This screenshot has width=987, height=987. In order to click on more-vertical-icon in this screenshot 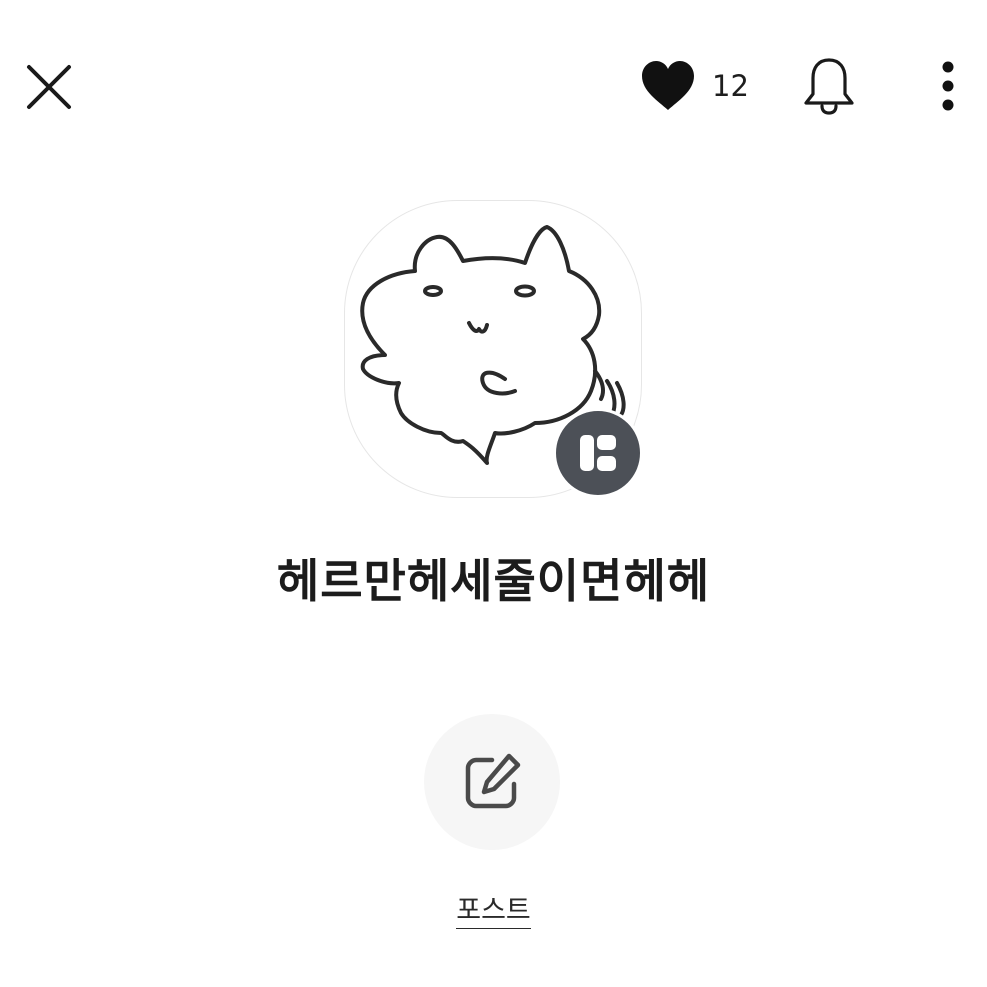, I will do `click(948, 86)`.